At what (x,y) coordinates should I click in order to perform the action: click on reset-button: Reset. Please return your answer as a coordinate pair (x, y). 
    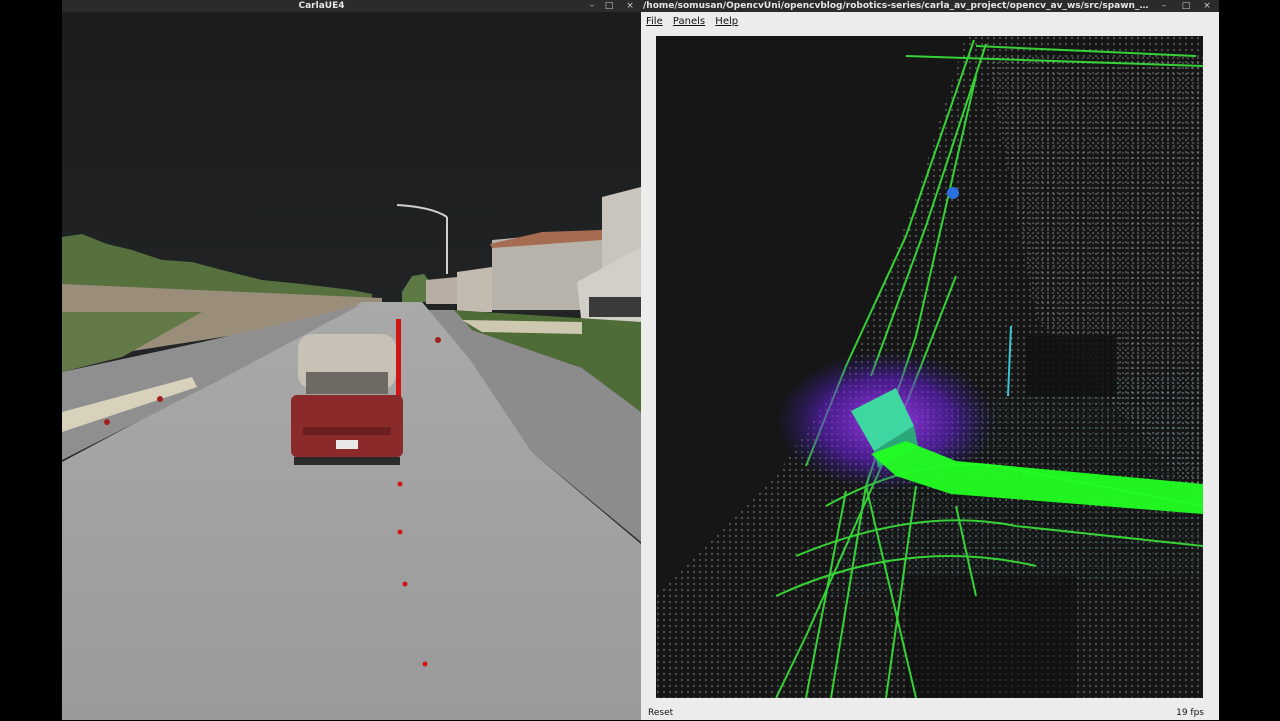
    Looking at the image, I should click on (660, 713).